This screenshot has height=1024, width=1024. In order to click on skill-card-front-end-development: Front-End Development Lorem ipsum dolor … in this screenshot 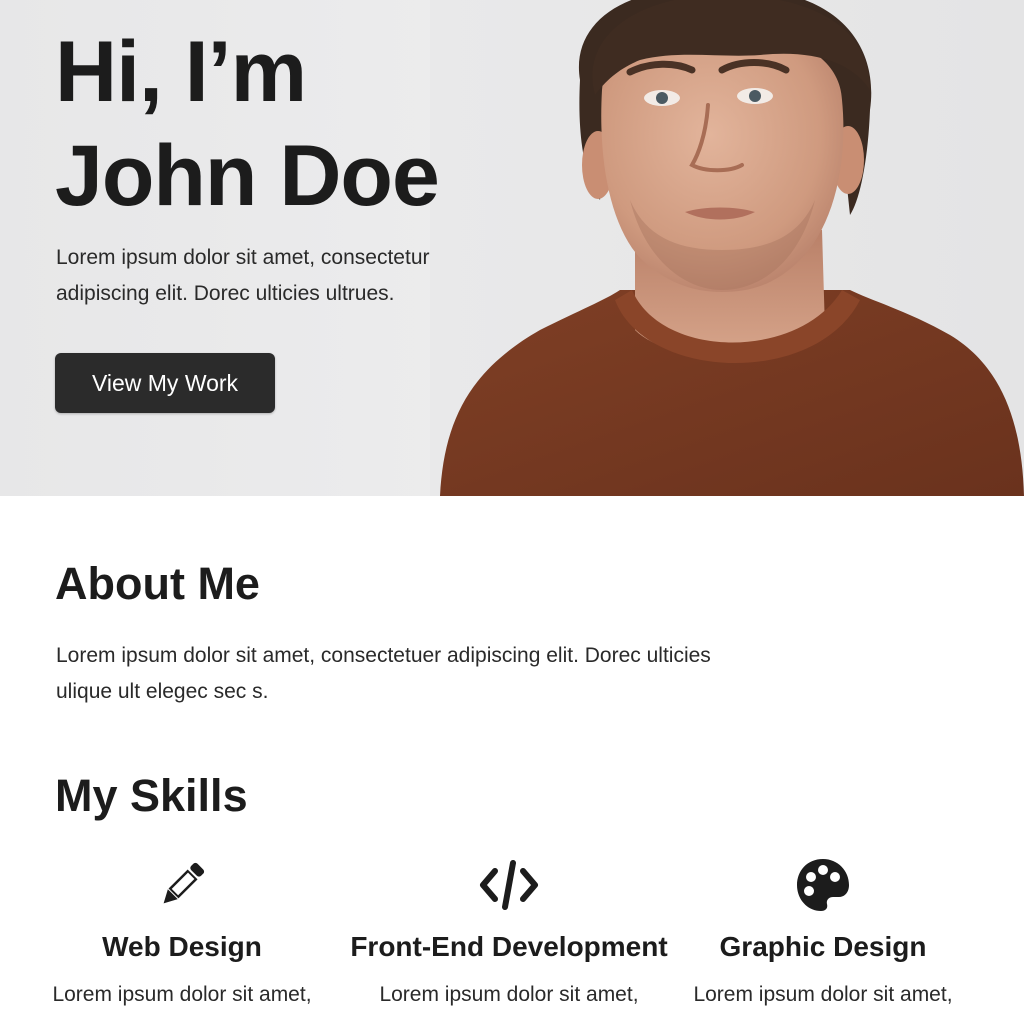, I will do `click(509, 933)`.